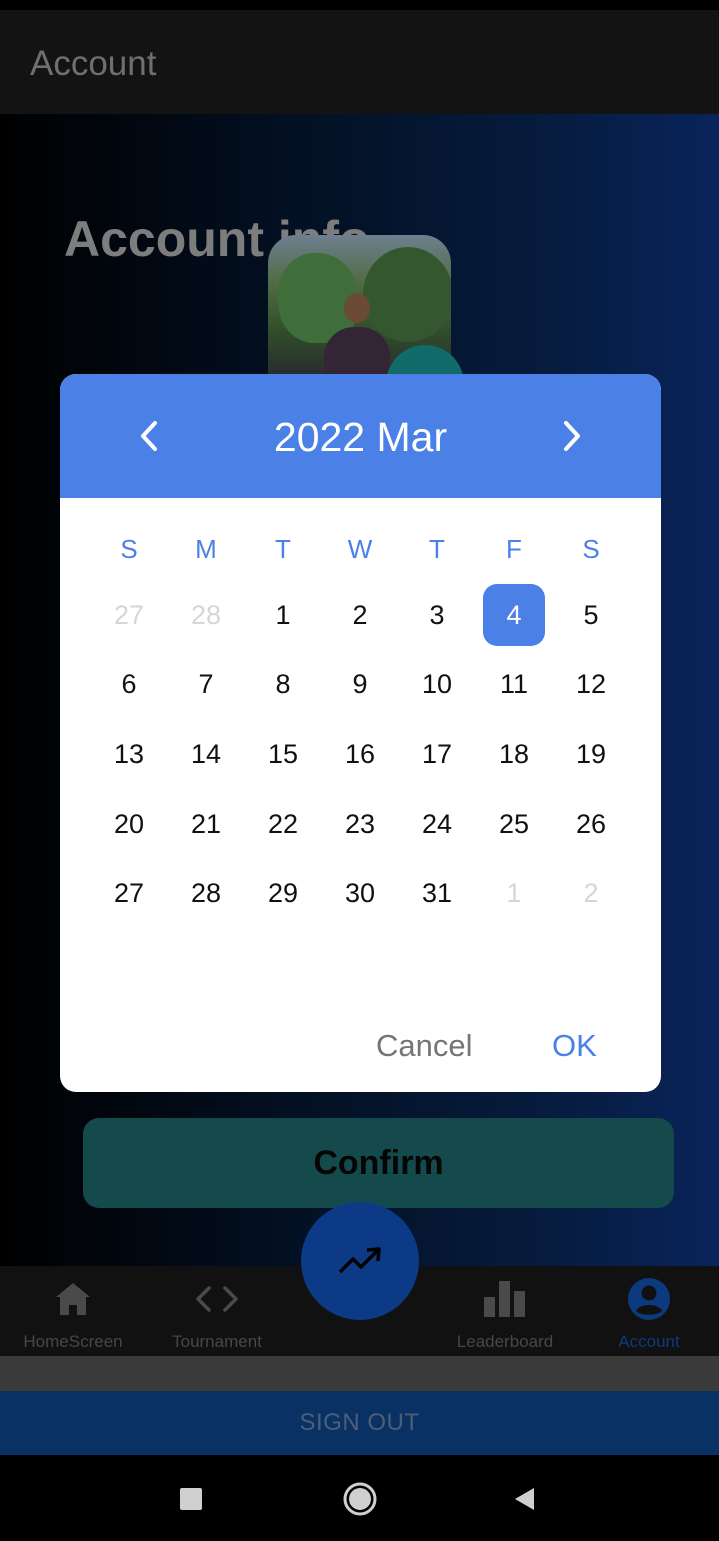  What do you see at coordinates (129, 684) in the screenshot?
I see `day-cell: 6` at bounding box center [129, 684].